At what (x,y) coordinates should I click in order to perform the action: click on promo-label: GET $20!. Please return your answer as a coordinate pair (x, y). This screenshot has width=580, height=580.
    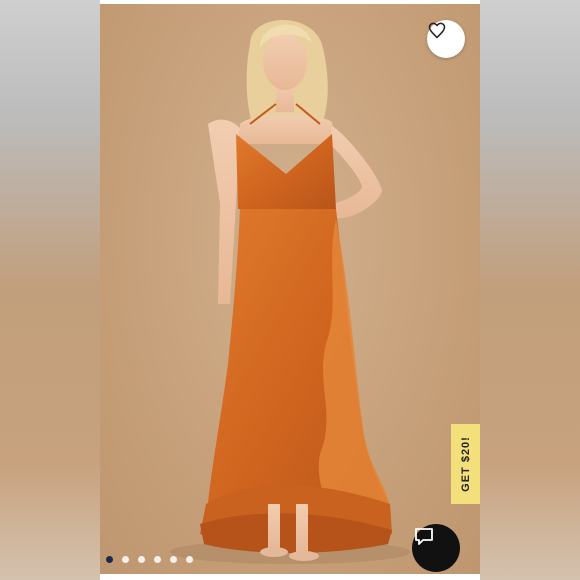
    Looking at the image, I should click on (465, 464).